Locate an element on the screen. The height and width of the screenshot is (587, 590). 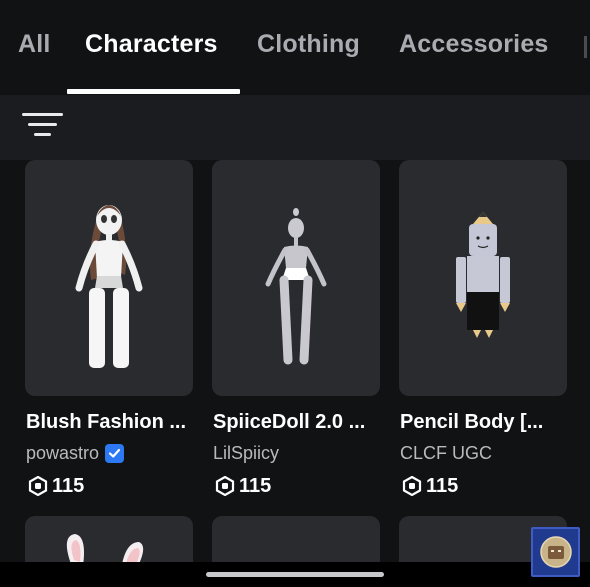
creator-row: powastro is located at coordinates (75, 453).